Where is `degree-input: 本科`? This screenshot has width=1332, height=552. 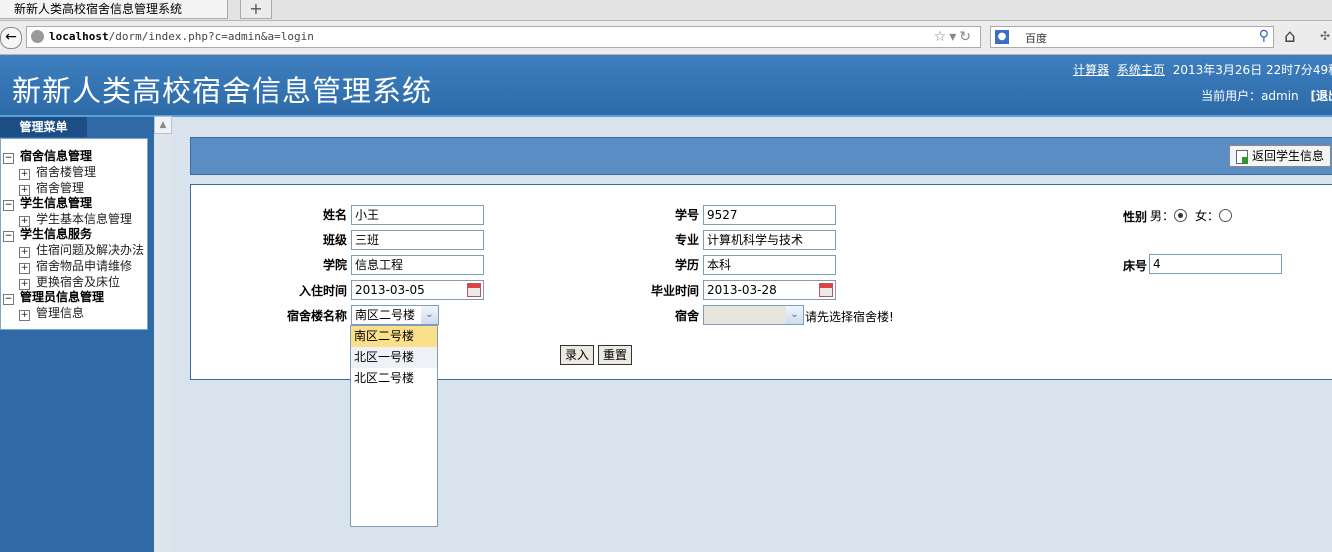 degree-input: 本科 is located at coordinates (769, 265).